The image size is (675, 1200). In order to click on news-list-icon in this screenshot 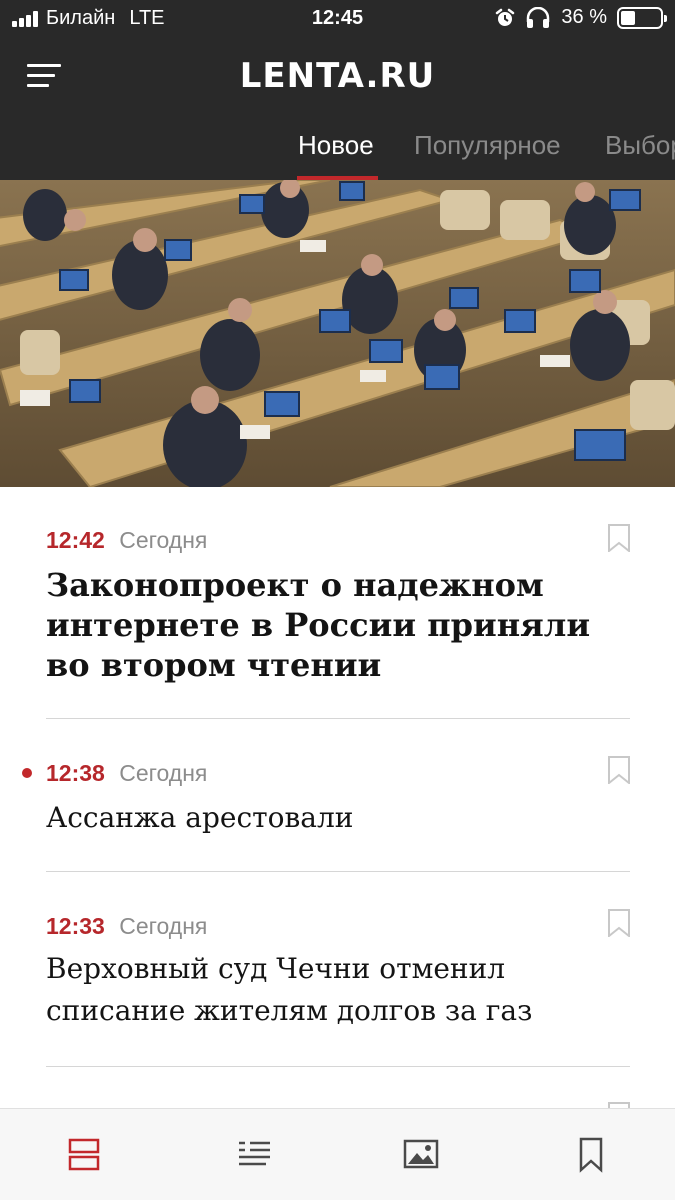, I will do `click(256, 1155)`.